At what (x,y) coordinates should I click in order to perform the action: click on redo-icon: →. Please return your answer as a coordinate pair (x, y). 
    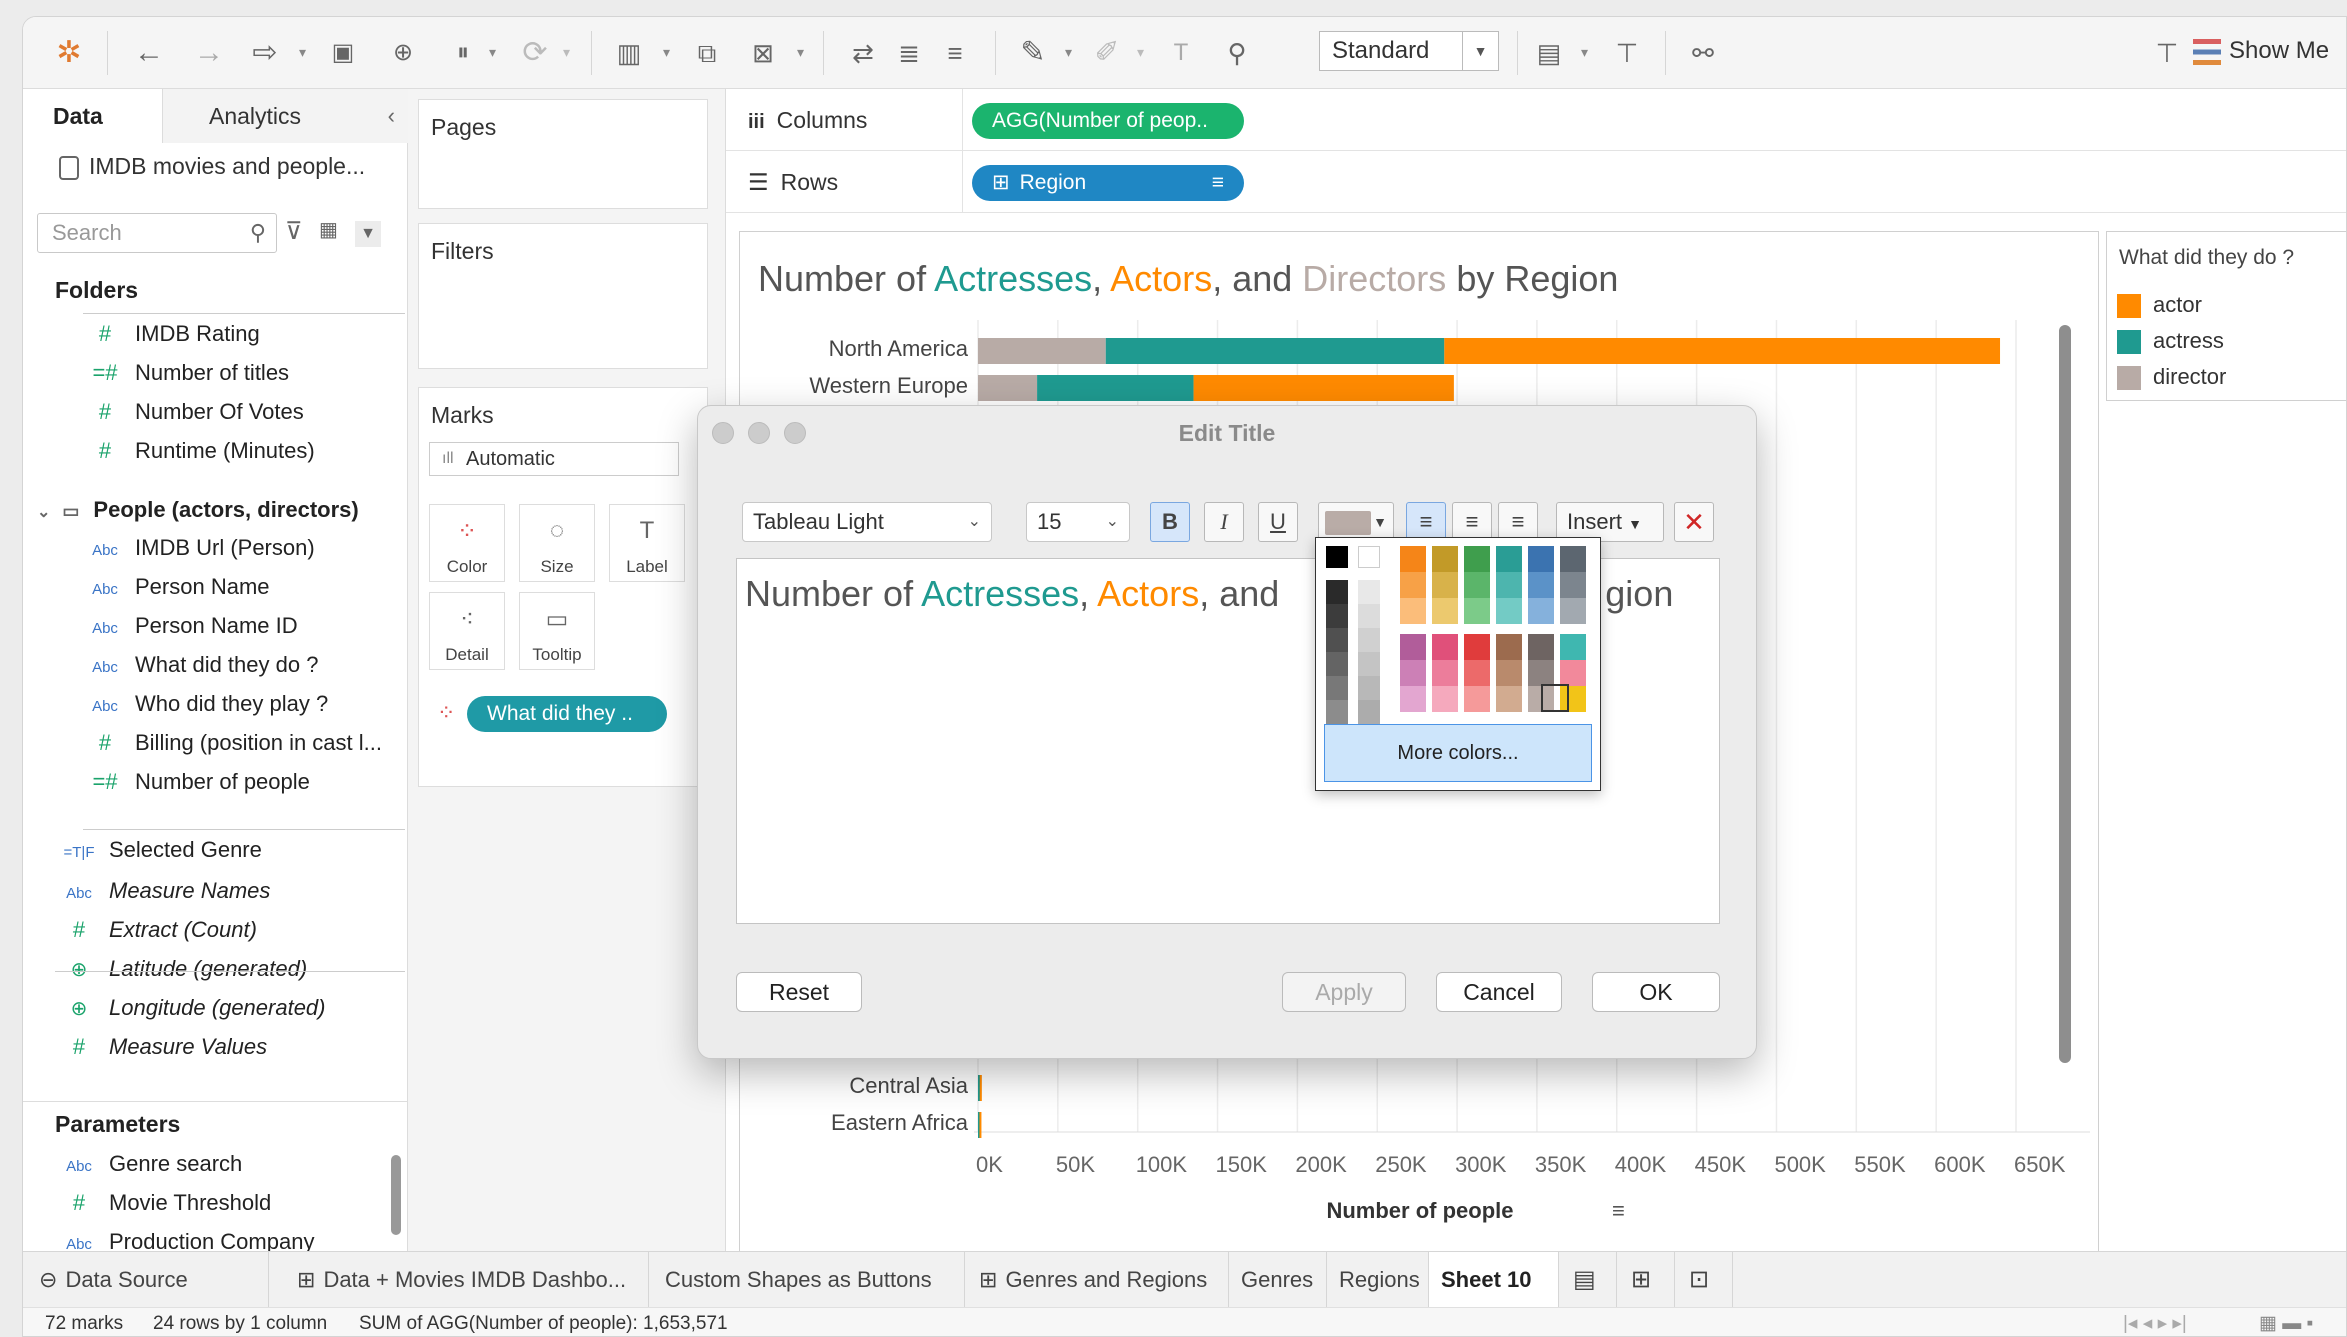
    Looking at the image, I should click on (209, 53).